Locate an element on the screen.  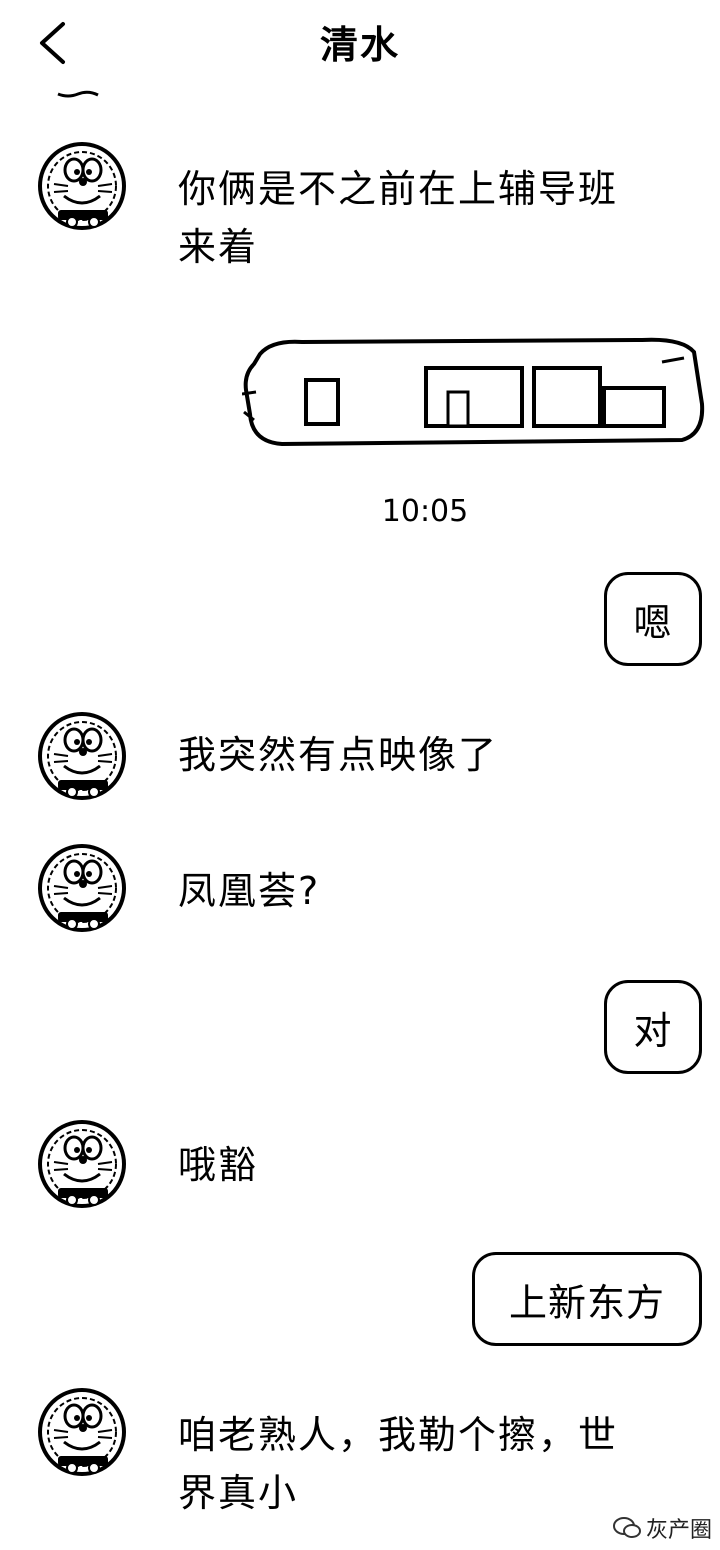
watermark: 灰产圈 is located at coordinates (662, 1528).